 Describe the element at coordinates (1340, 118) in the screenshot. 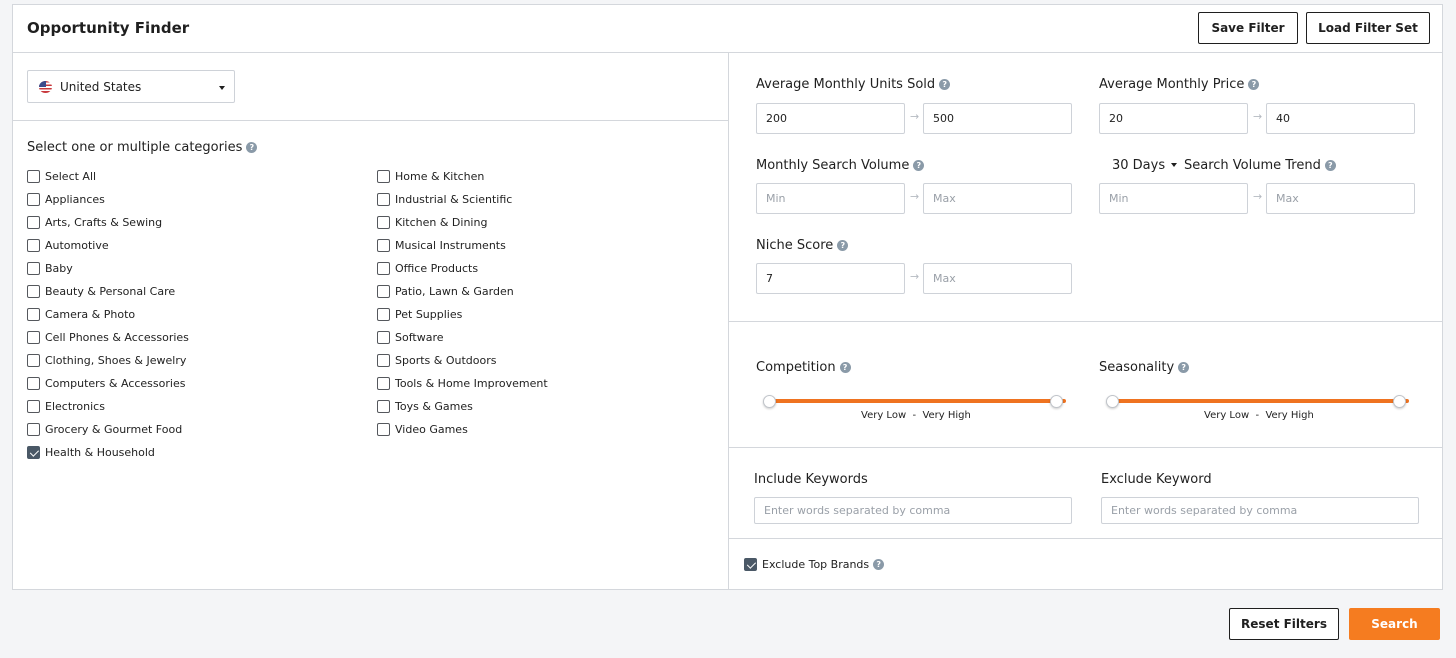

I see `price-max-input` at that location.